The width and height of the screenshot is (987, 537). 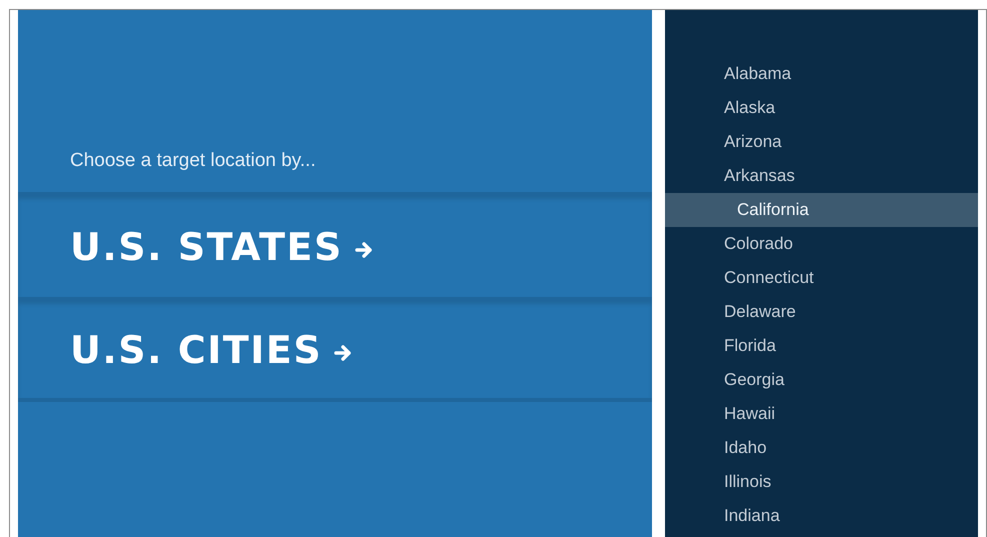 I want to click on arrow-icon, so click(x=364, y=250).